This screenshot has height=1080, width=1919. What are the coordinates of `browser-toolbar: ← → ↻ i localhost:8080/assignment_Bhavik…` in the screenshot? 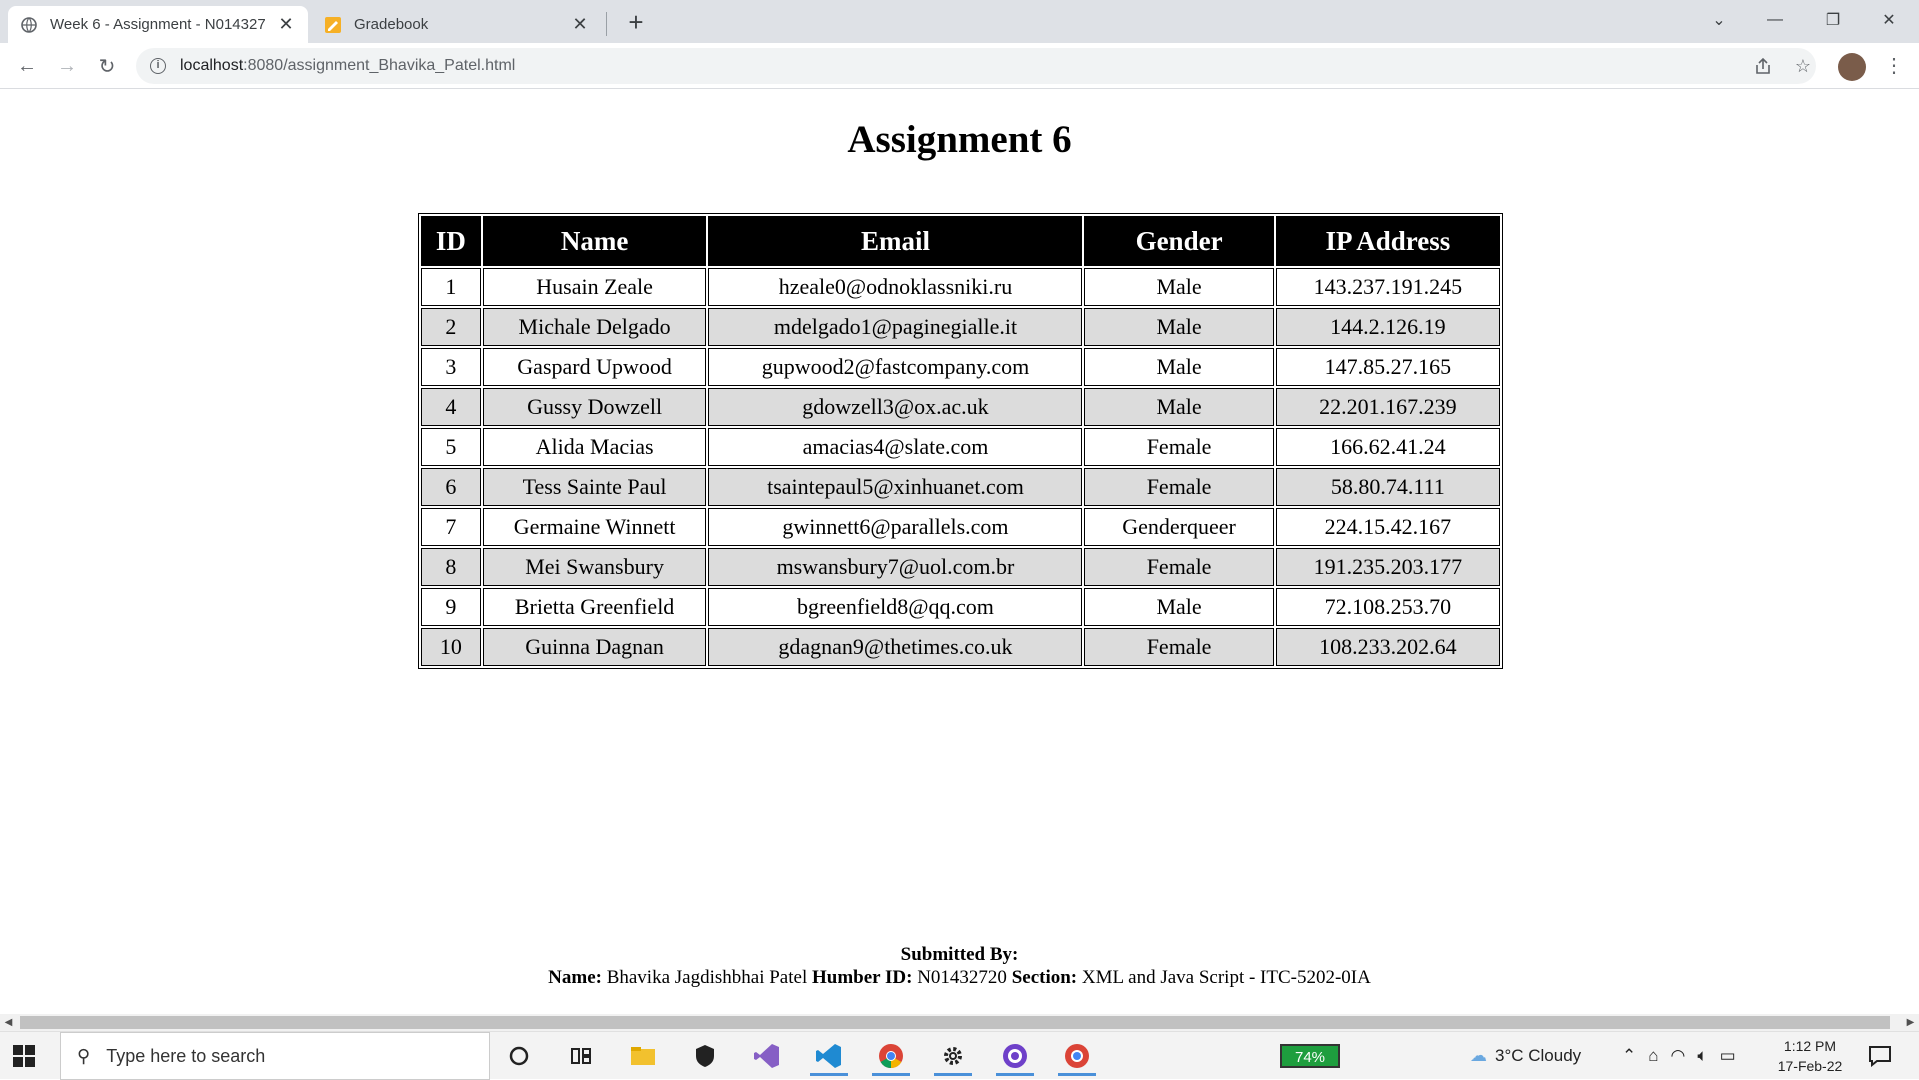 It's located at (959, 66).